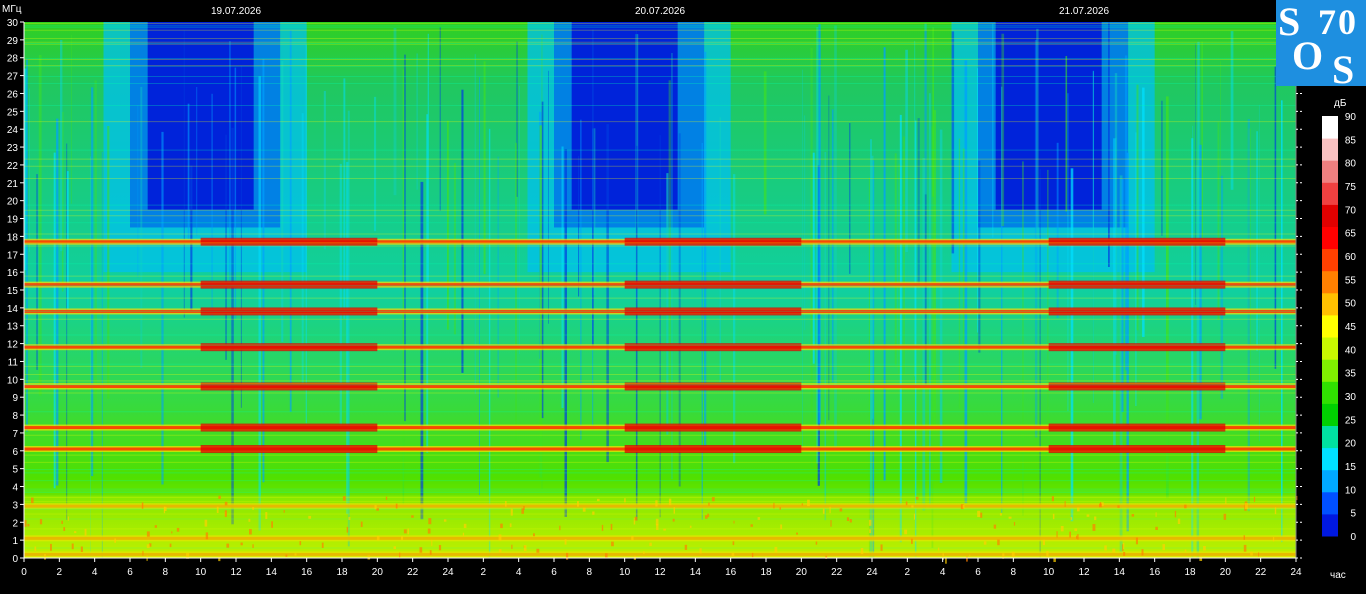  What do you see at coordinates (1308, 55) in the screenshot?
I see `logo-glyph: O` at bounding box center [1308, 55].